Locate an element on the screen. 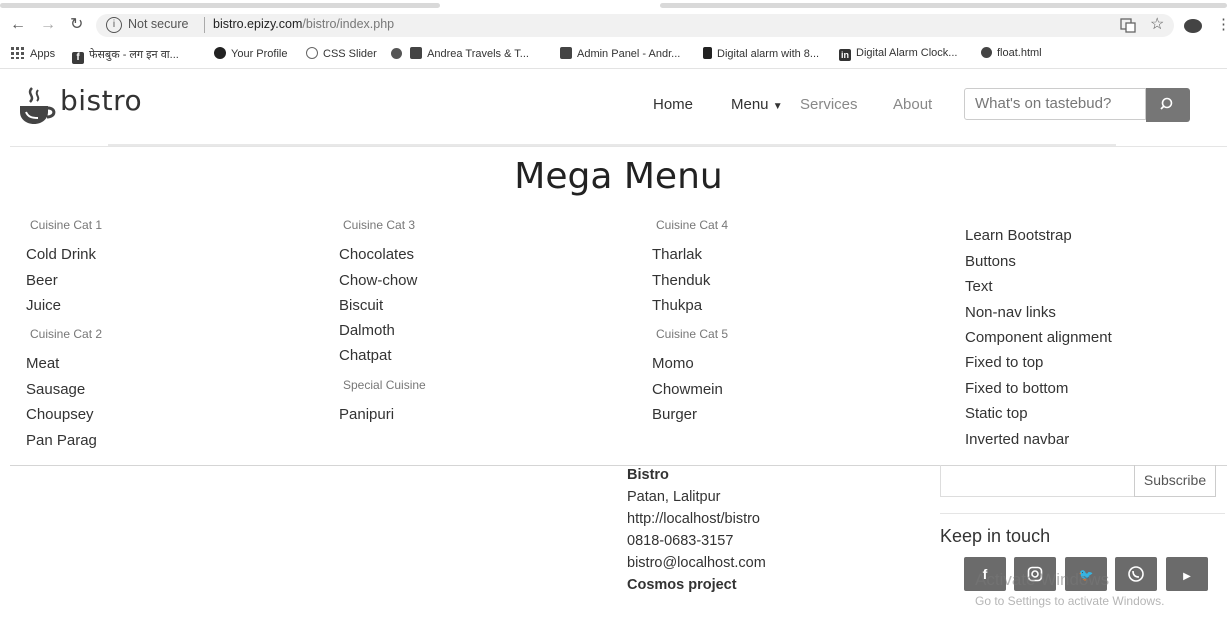  footer-project: Cosmos project is located at coordinates (682, 585).